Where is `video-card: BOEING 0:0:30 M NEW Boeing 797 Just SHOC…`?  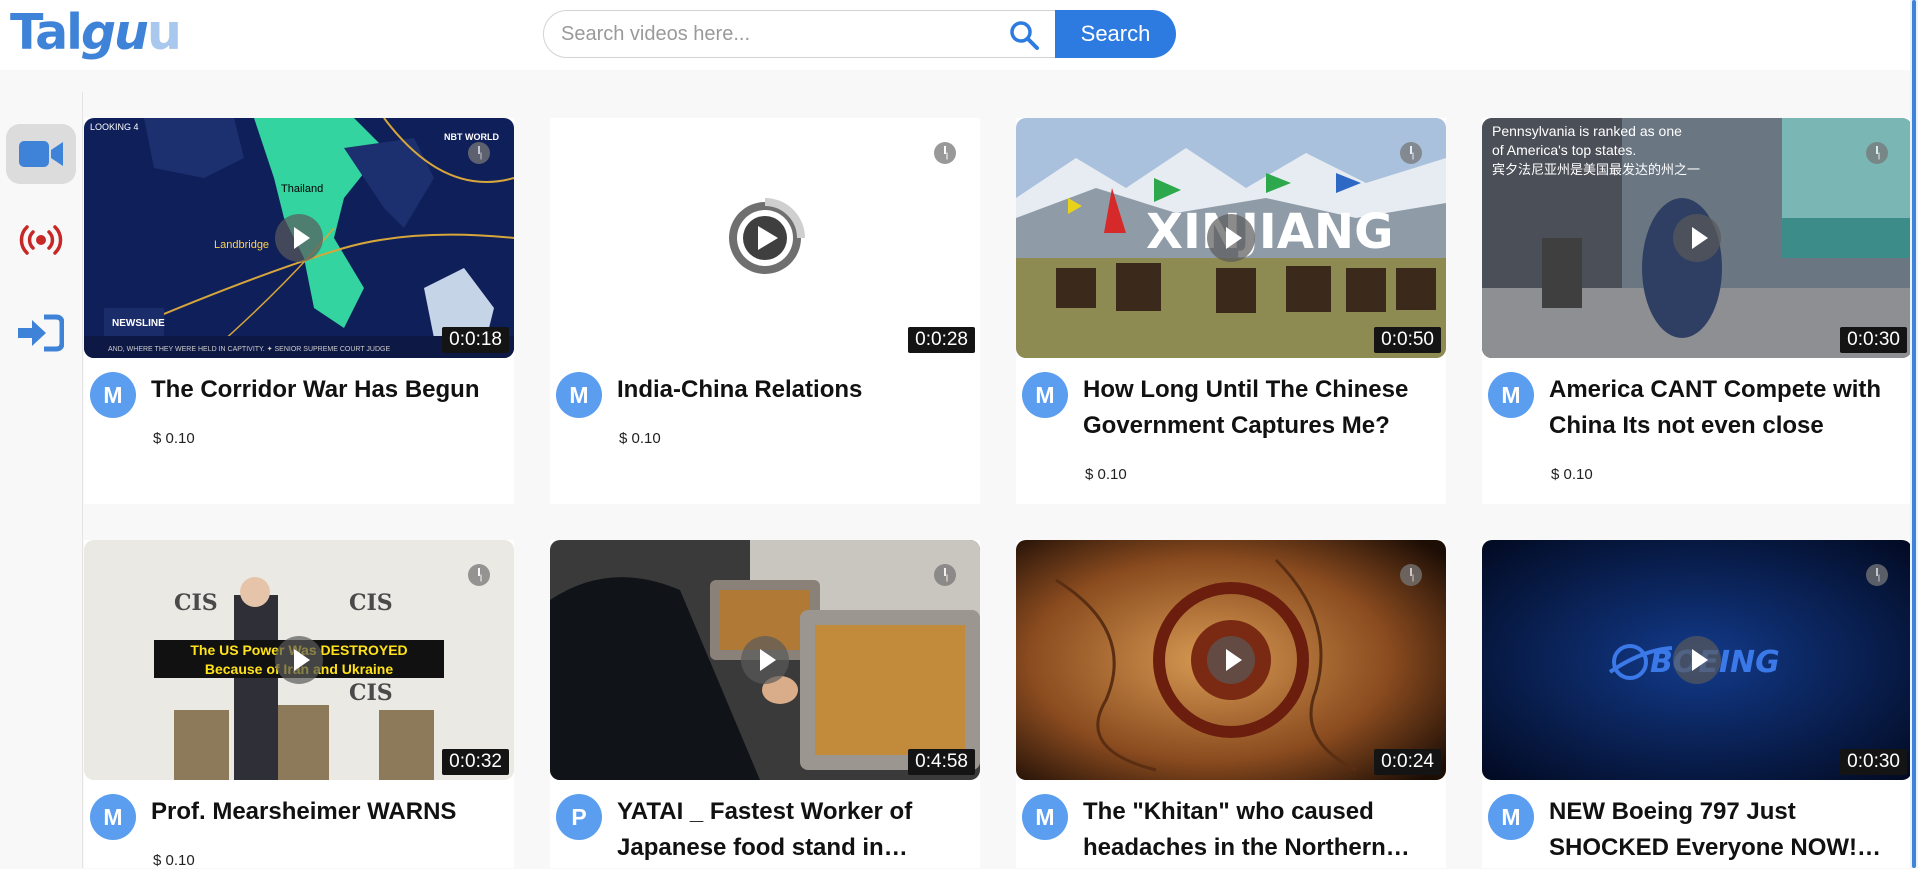
video-card: BOEING 0:0:30 M NEW Boeing 797 Just SHOC… is located at coordinates (1697, 704).